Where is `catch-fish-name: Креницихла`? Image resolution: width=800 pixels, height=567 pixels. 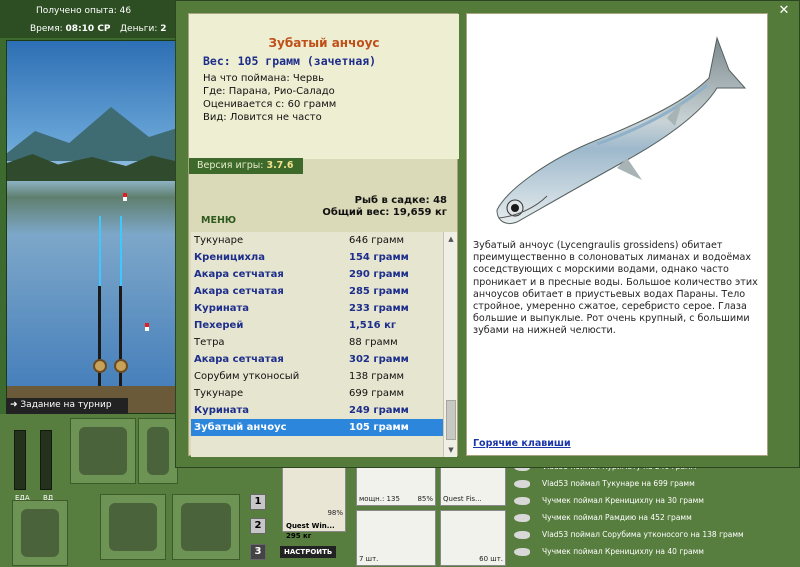 catch-fish-name: Креницихла is located at coordinates (229, 257).